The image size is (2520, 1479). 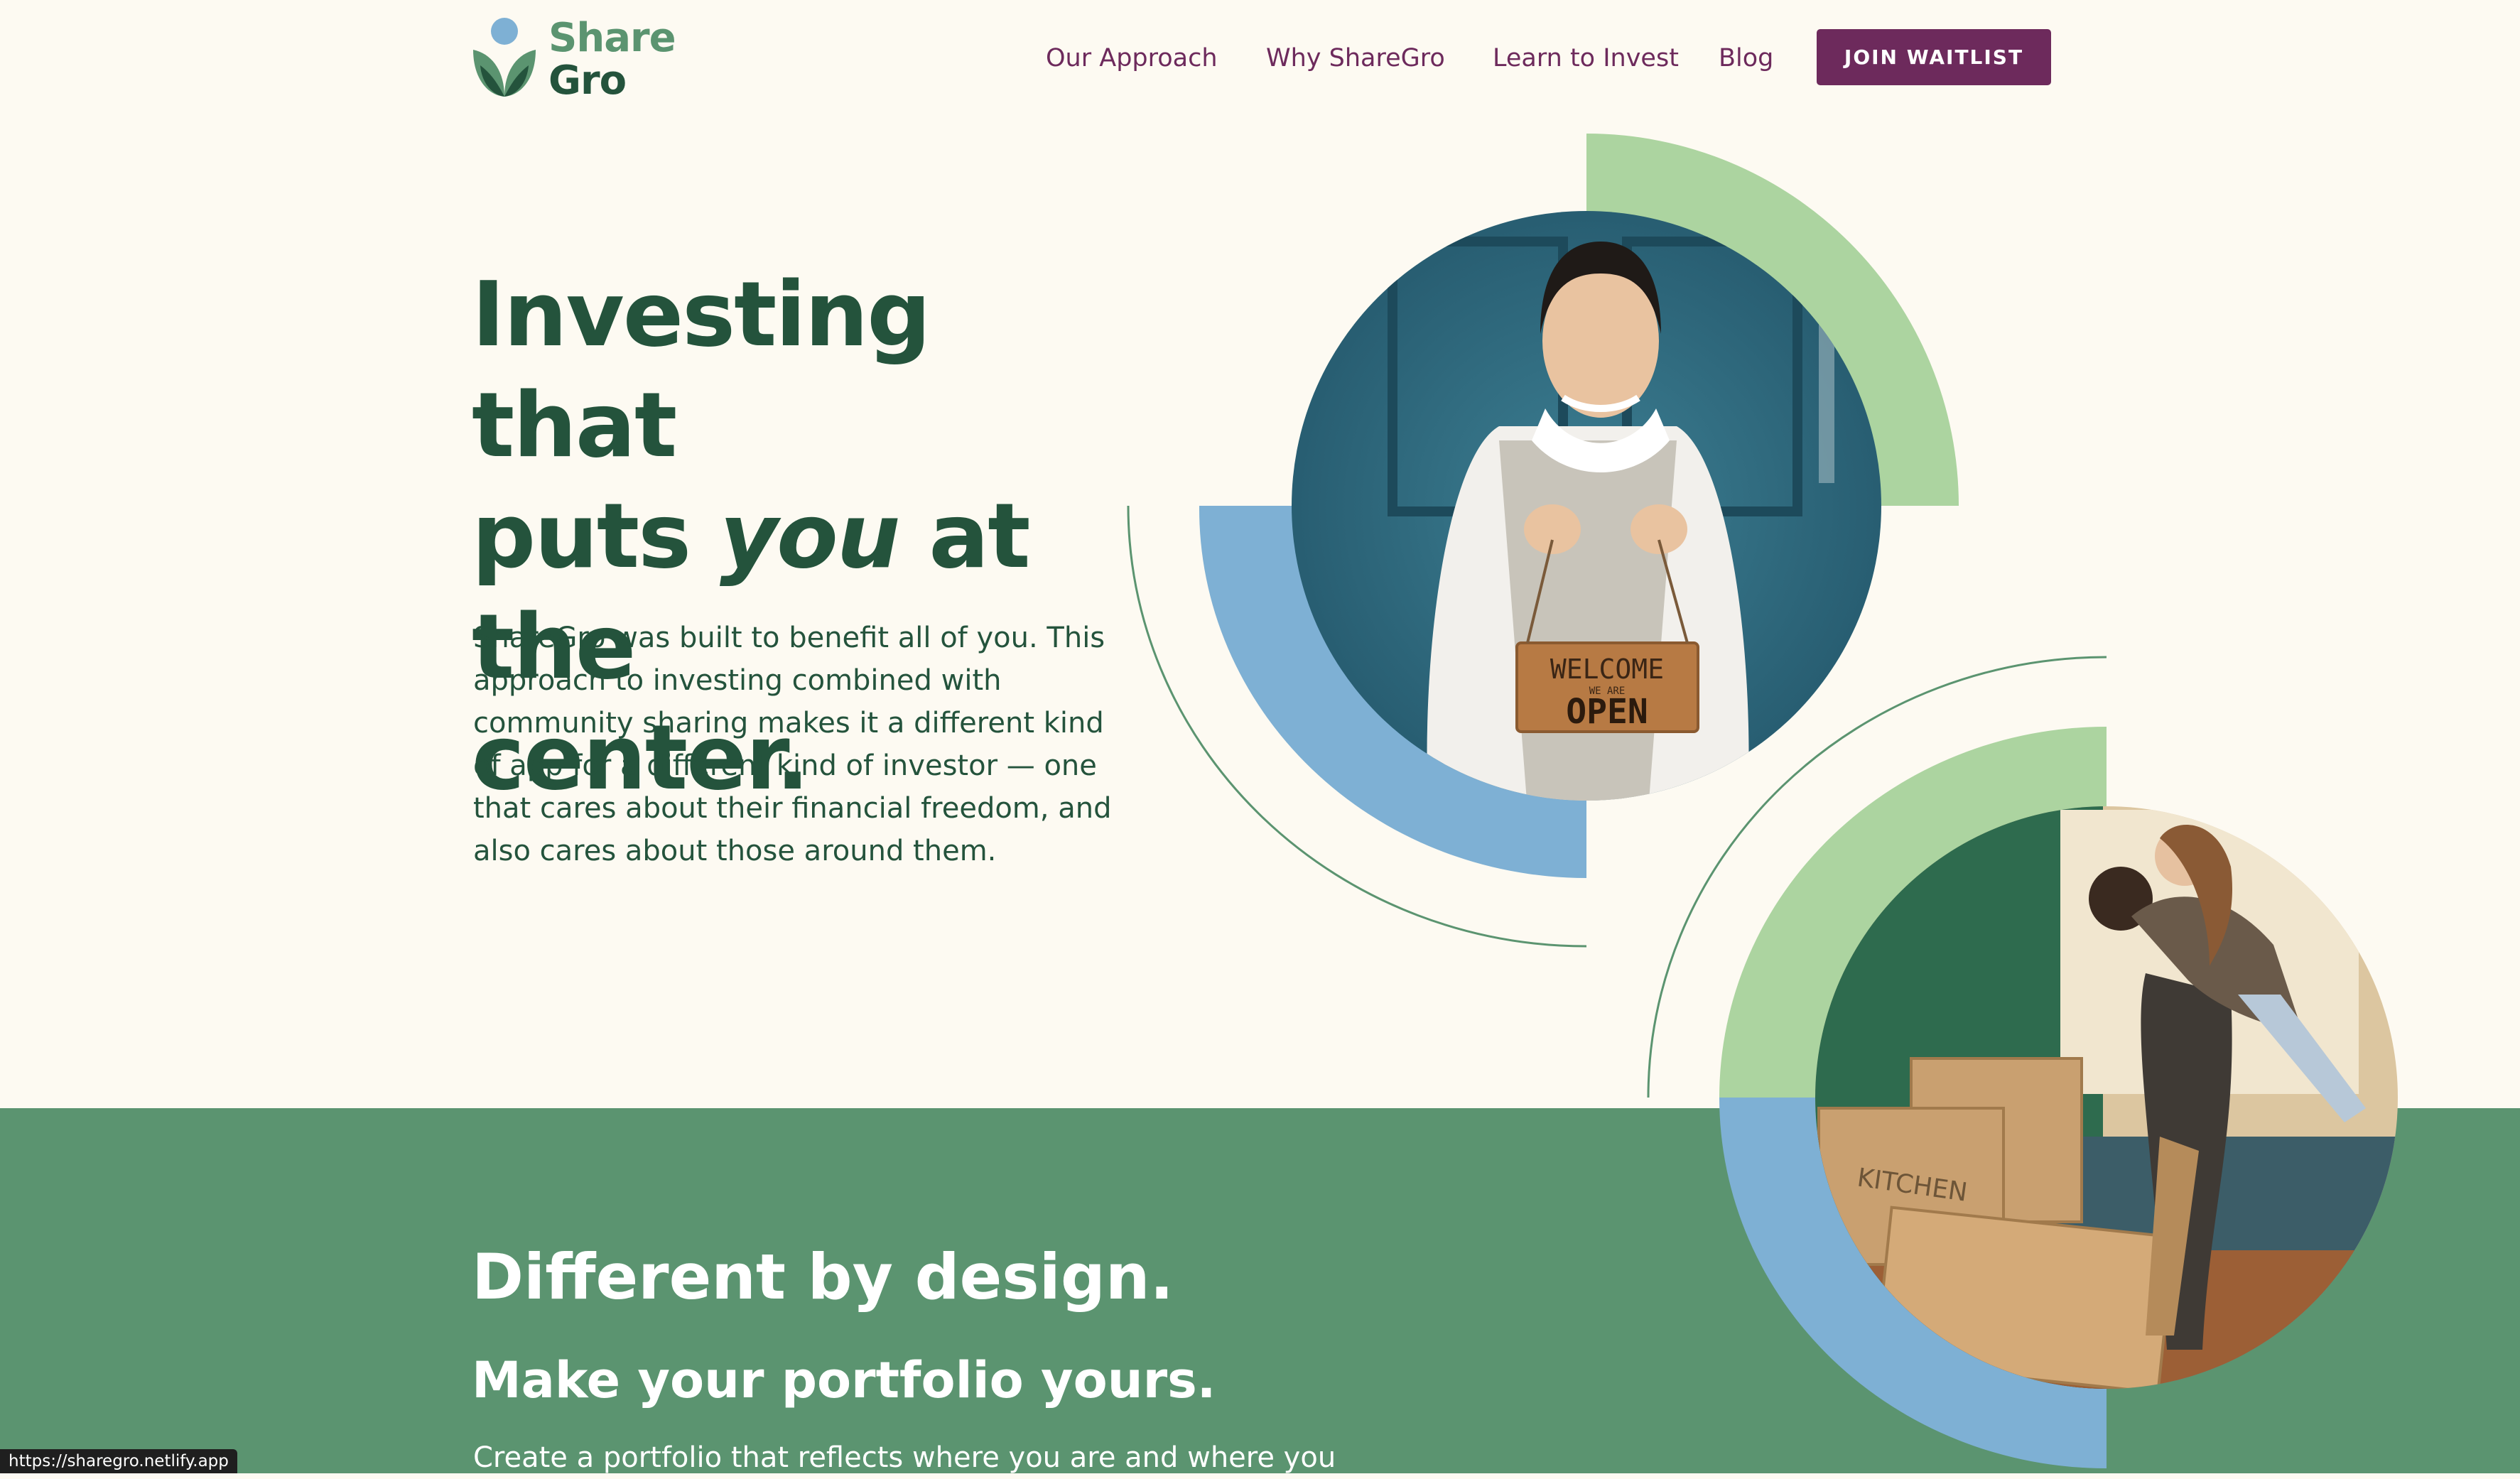 What do you see at coordinates (844, 1380) in the screenshot?
I see `section-subtitle: Make your portfolio yours.` at bounding box center [844, 1380].